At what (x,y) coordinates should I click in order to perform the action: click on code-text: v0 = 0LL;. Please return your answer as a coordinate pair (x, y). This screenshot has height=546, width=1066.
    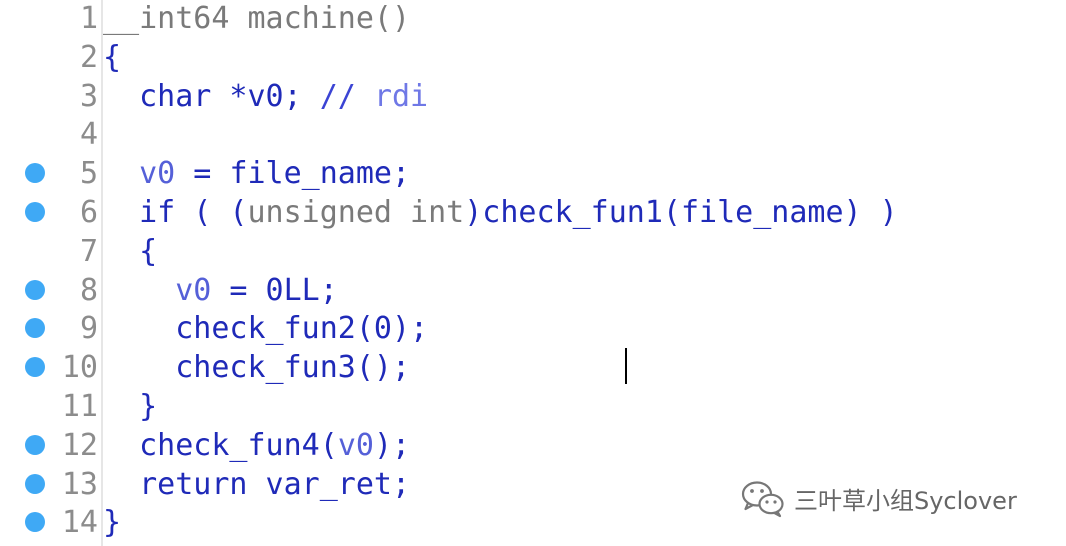
    Looking at the image, I should click on (220, 291).